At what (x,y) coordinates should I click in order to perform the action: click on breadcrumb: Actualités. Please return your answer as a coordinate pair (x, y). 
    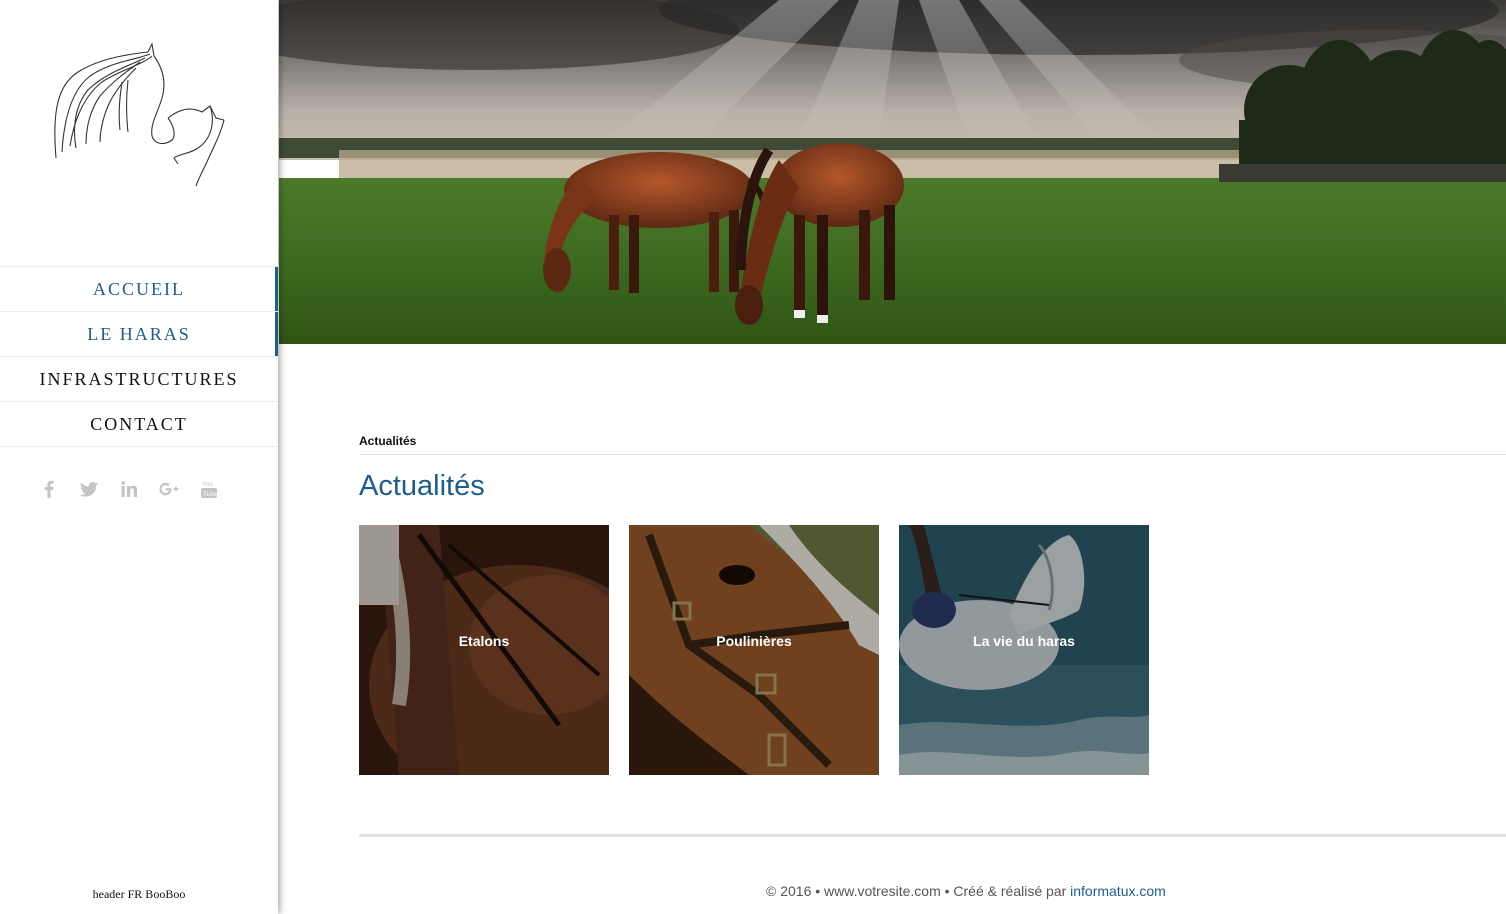
    Looking at the image, I should click on (387, 441).